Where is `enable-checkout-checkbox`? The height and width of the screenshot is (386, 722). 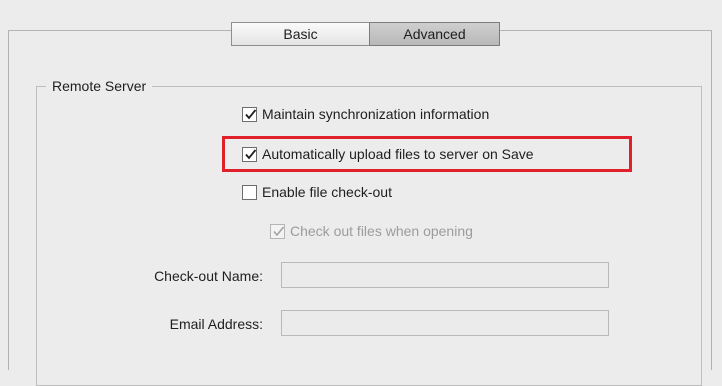 enable-checkout-checkbox is located at coordinates (249, 192).